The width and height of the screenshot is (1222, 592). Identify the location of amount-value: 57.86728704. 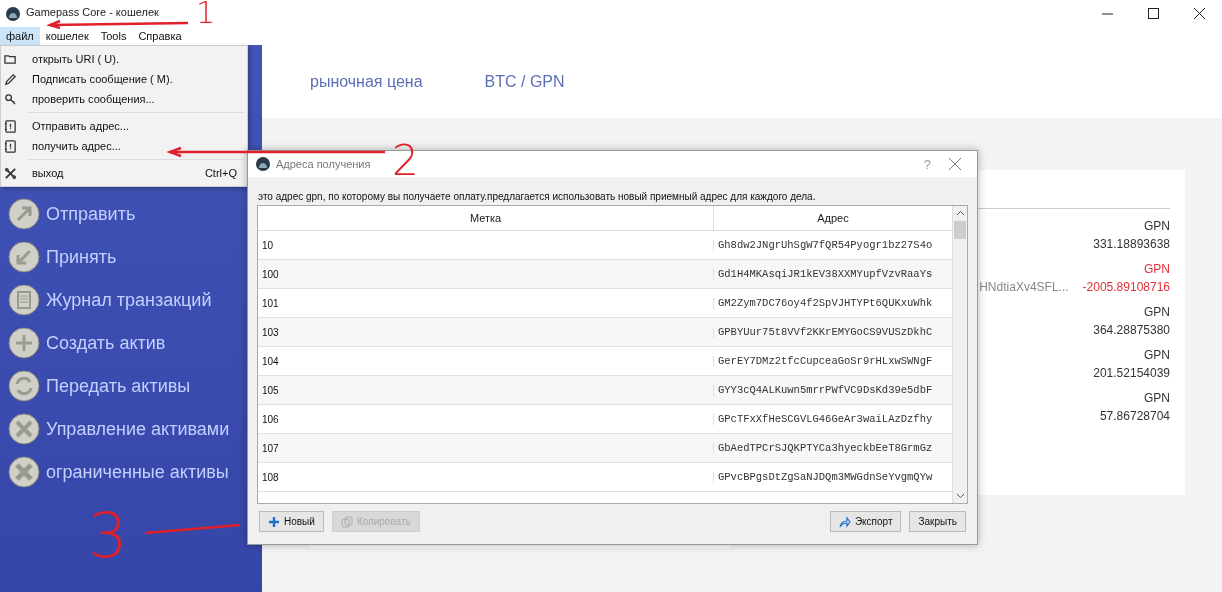
(1134, 416).